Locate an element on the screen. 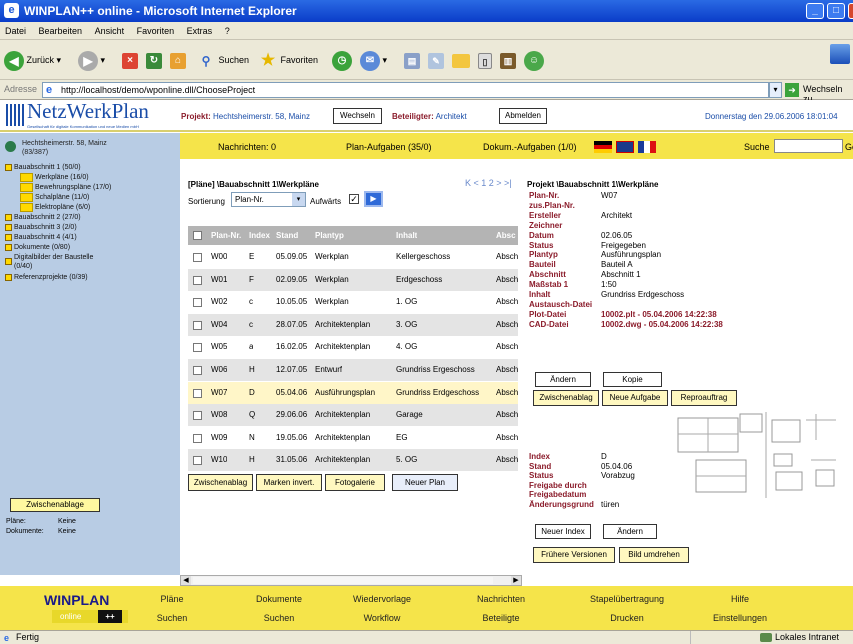 The image size is (853, 644). aendern-button: Ändern is located at coordinates (563, 379).